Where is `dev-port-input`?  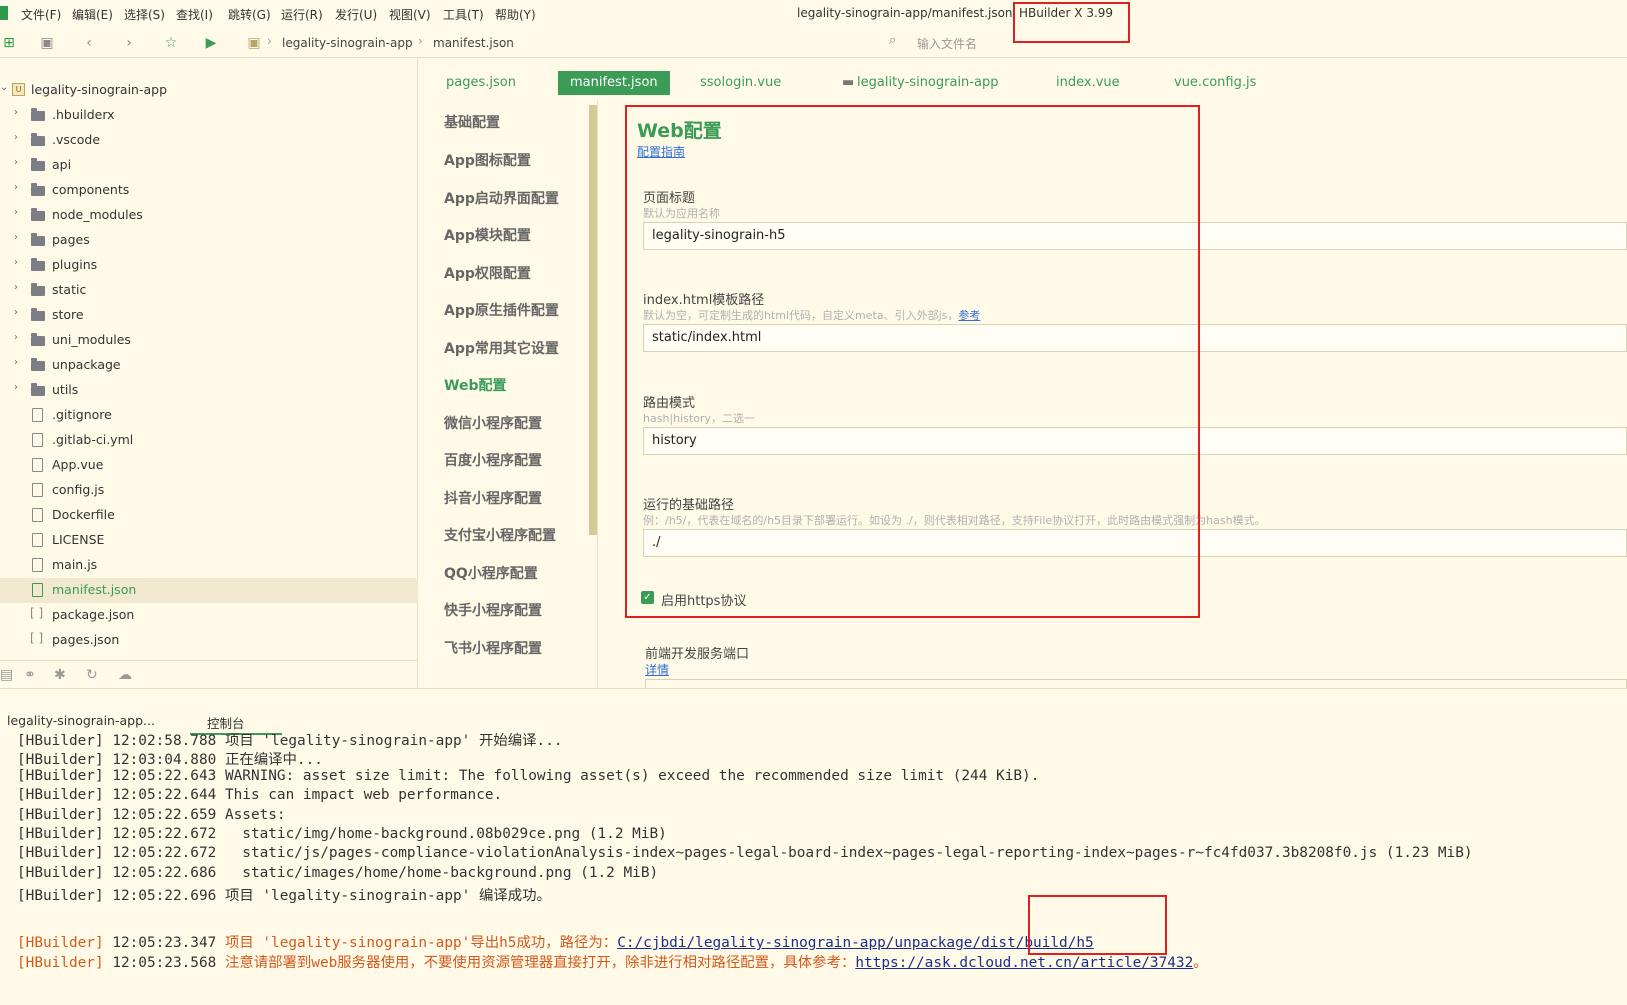 dev-port-input is located at coordinates (1136, 683).